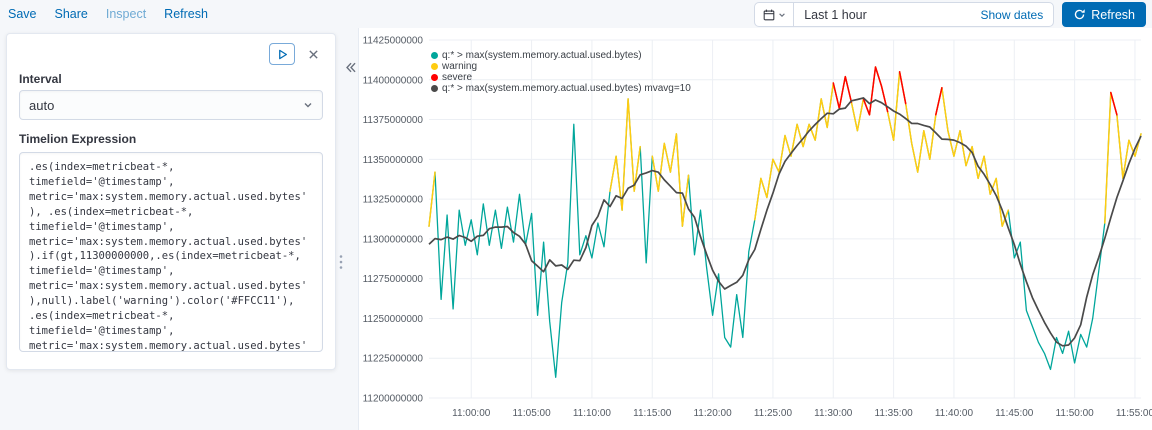 The width and height of the screenshot is (1152, 430). I want to click on calendar-icon, so click(769, 15).